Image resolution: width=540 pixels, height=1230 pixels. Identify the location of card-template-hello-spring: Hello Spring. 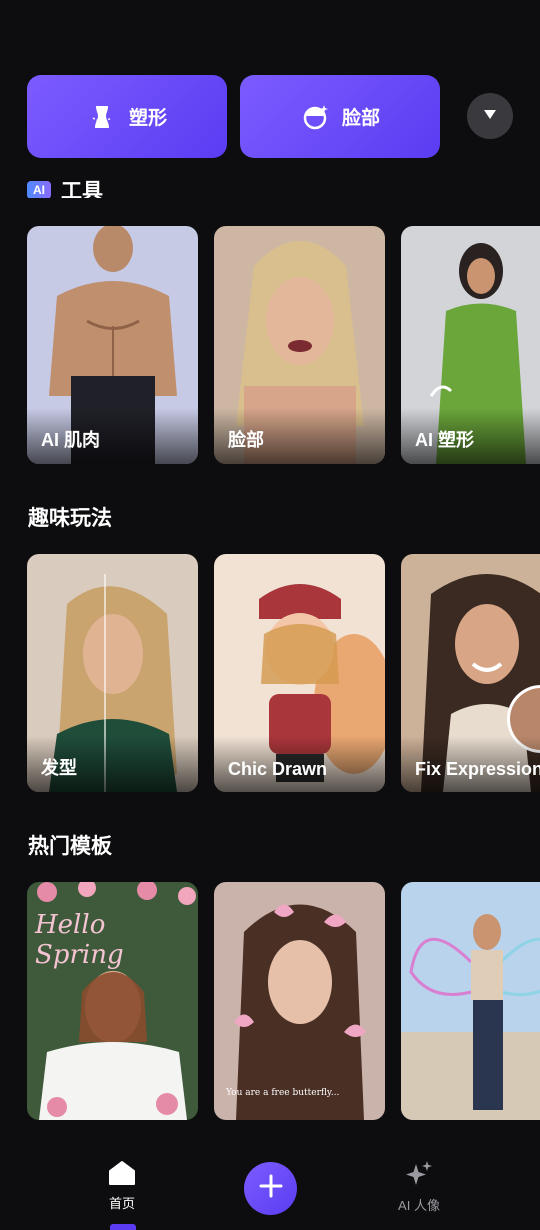
(112, 1001).